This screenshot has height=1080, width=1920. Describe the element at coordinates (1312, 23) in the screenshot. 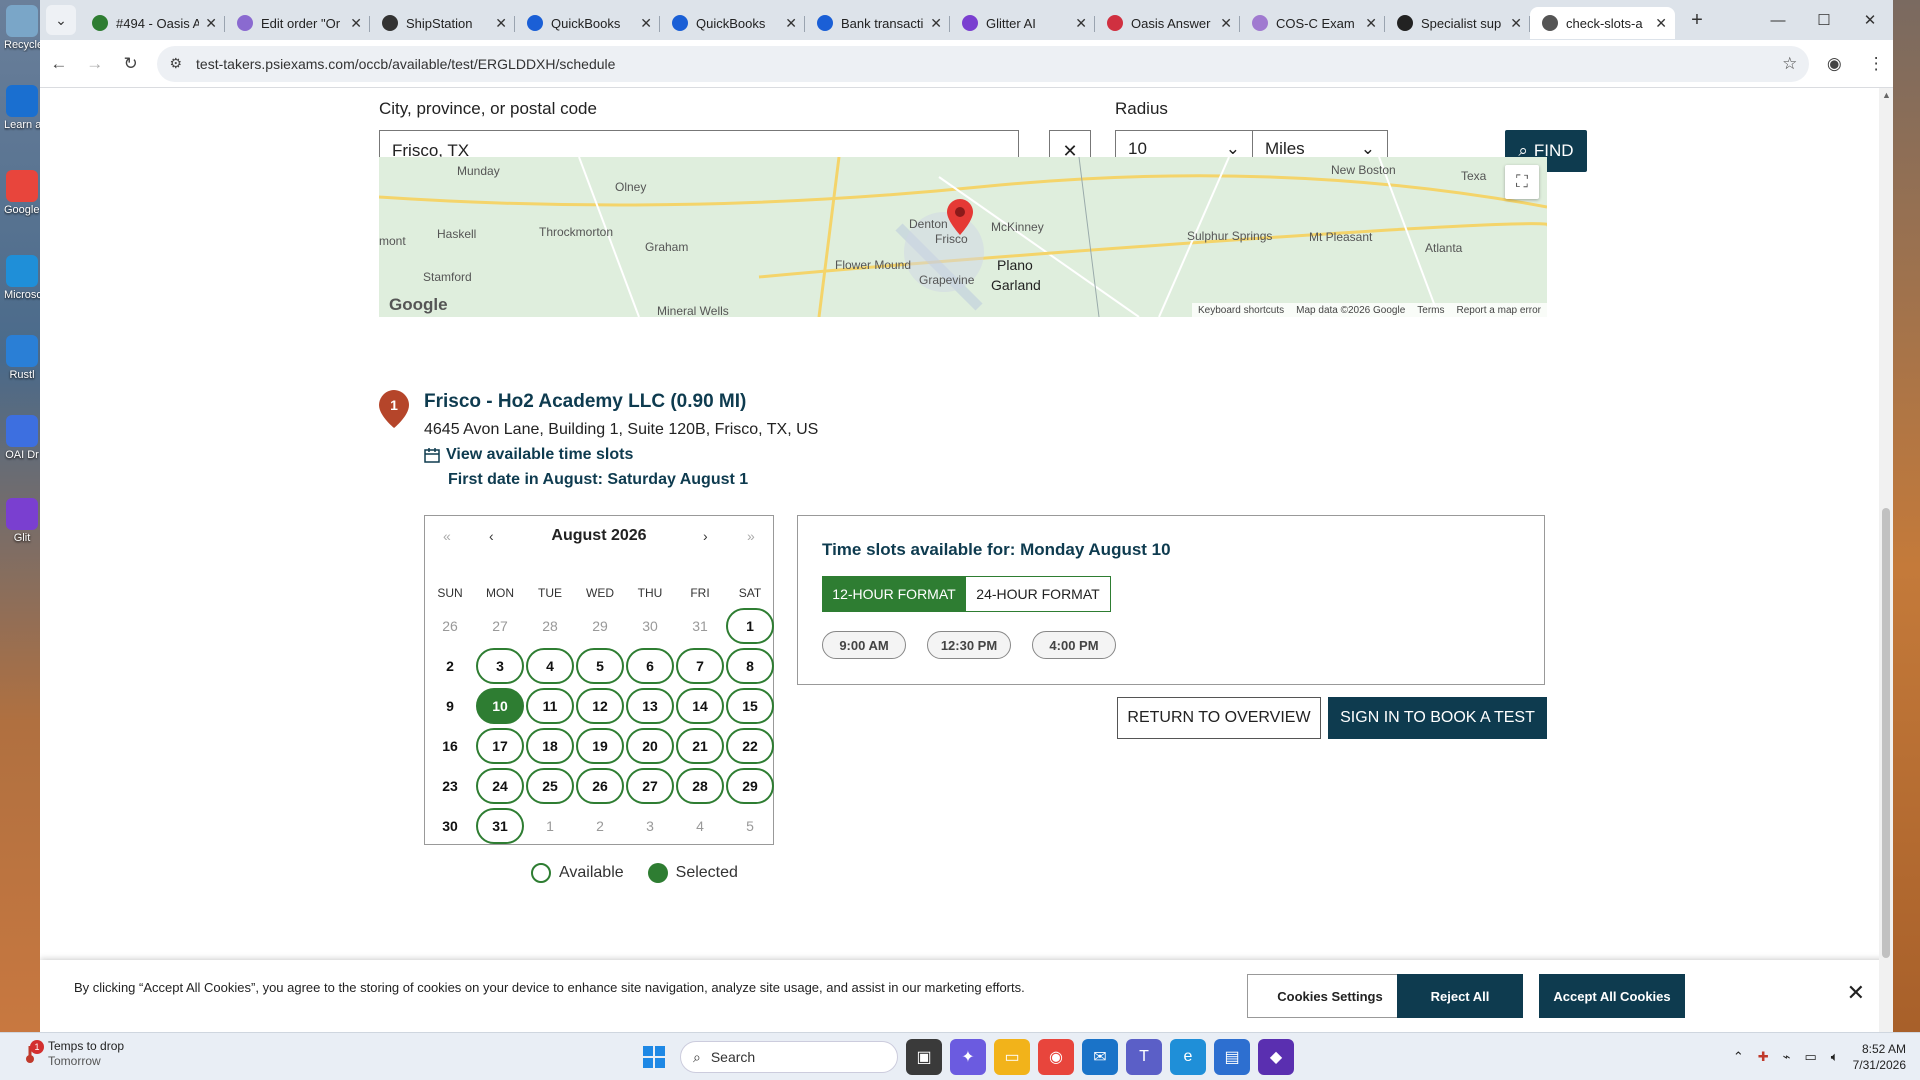

I see `browser-tab: COS-C Exam (✕` at that location.